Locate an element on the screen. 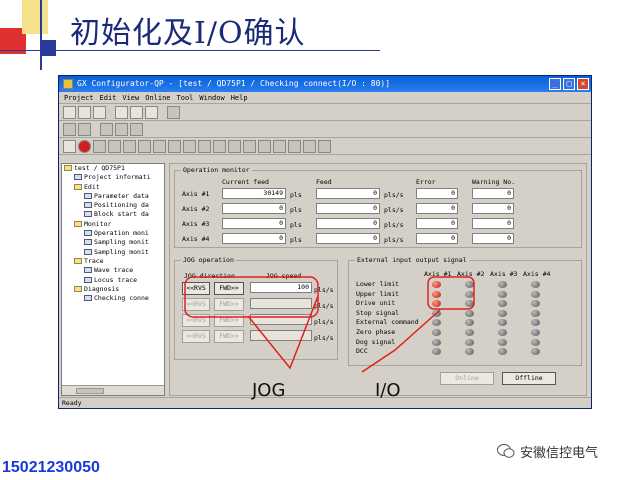  new-file-icon is located at coordinates (69, 112).